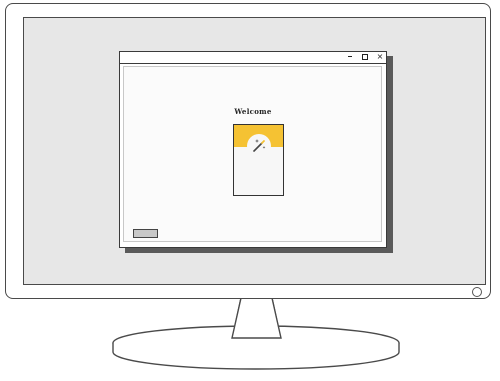 This screenshot has height=381, width=500. I want to click on close-button: ×, so click(380, 57).